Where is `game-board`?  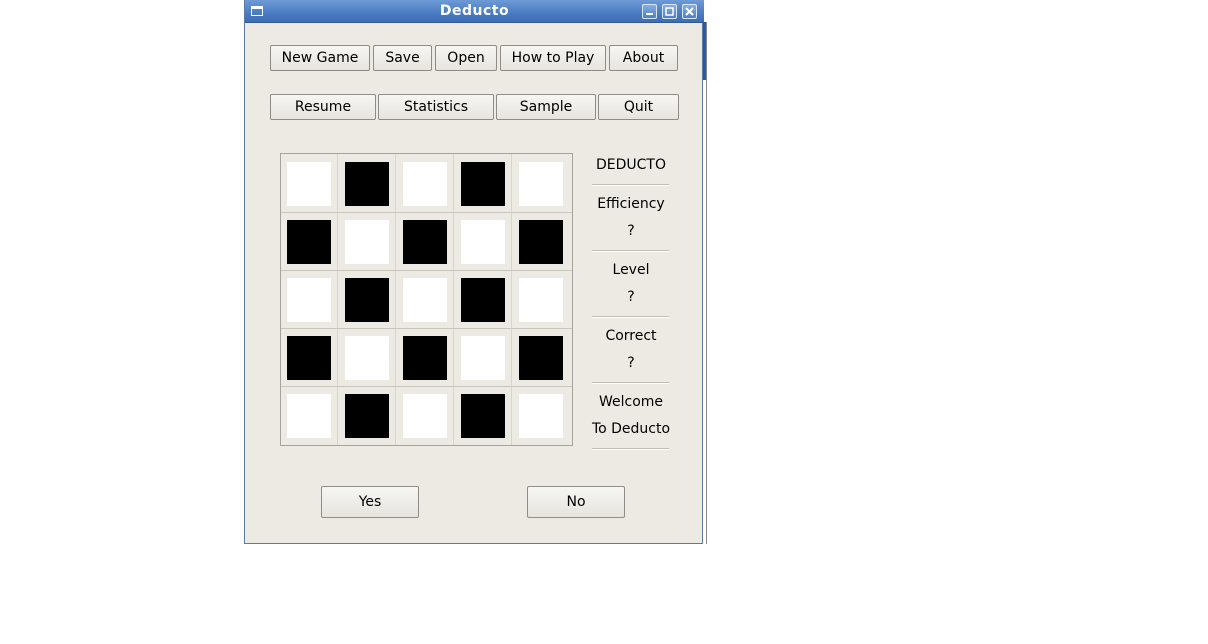 game-board is located at coordinates (426, 299).